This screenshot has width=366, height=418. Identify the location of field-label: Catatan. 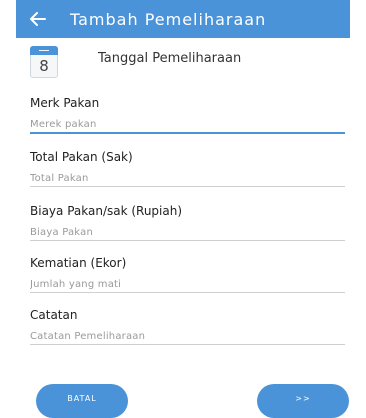
(54, 315).